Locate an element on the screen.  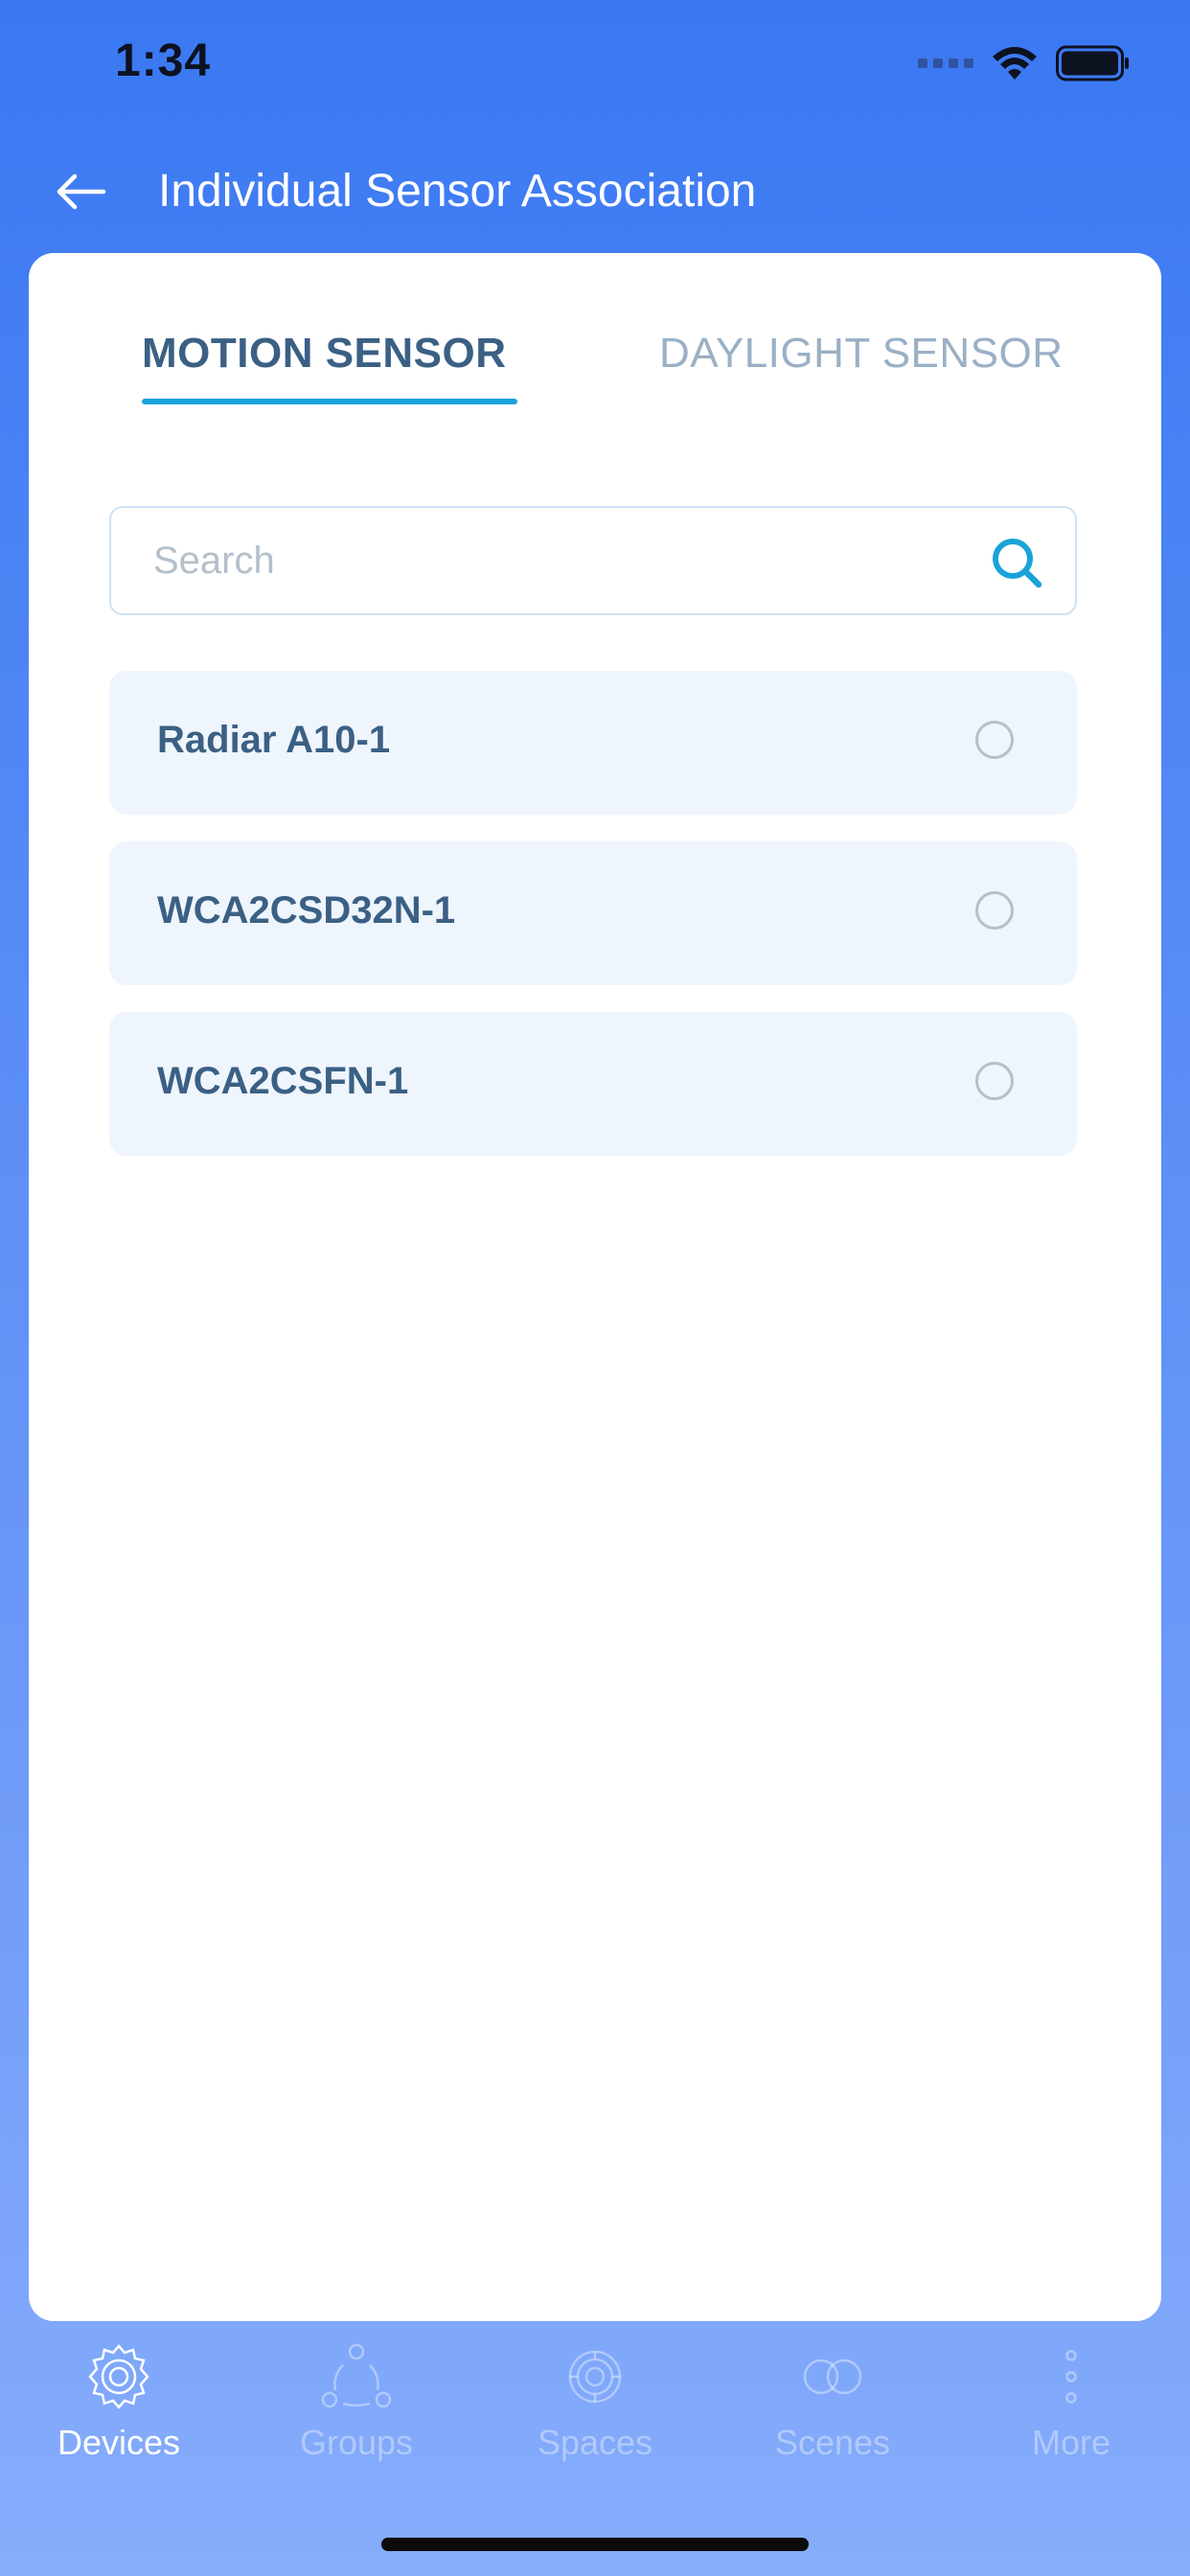
active-tab-indicator is located at coordinates (329, 401).